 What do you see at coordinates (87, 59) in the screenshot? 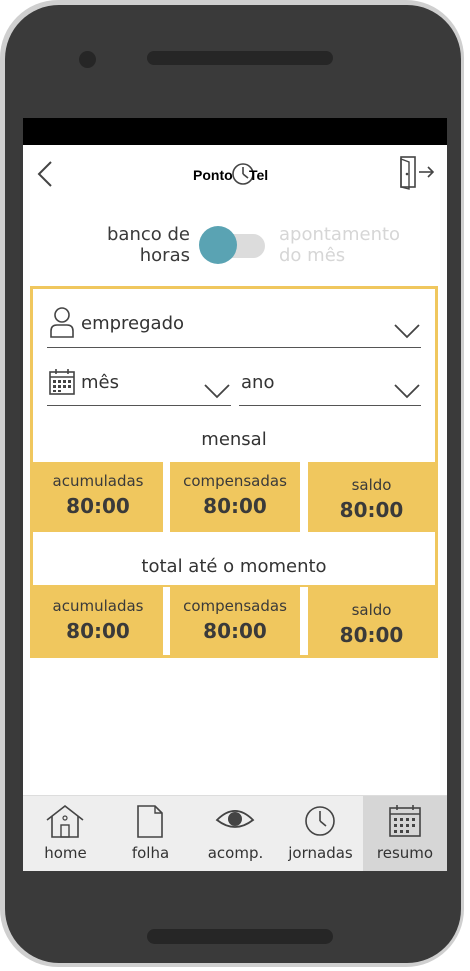
I see `camera` at bounding box center [87, 59].